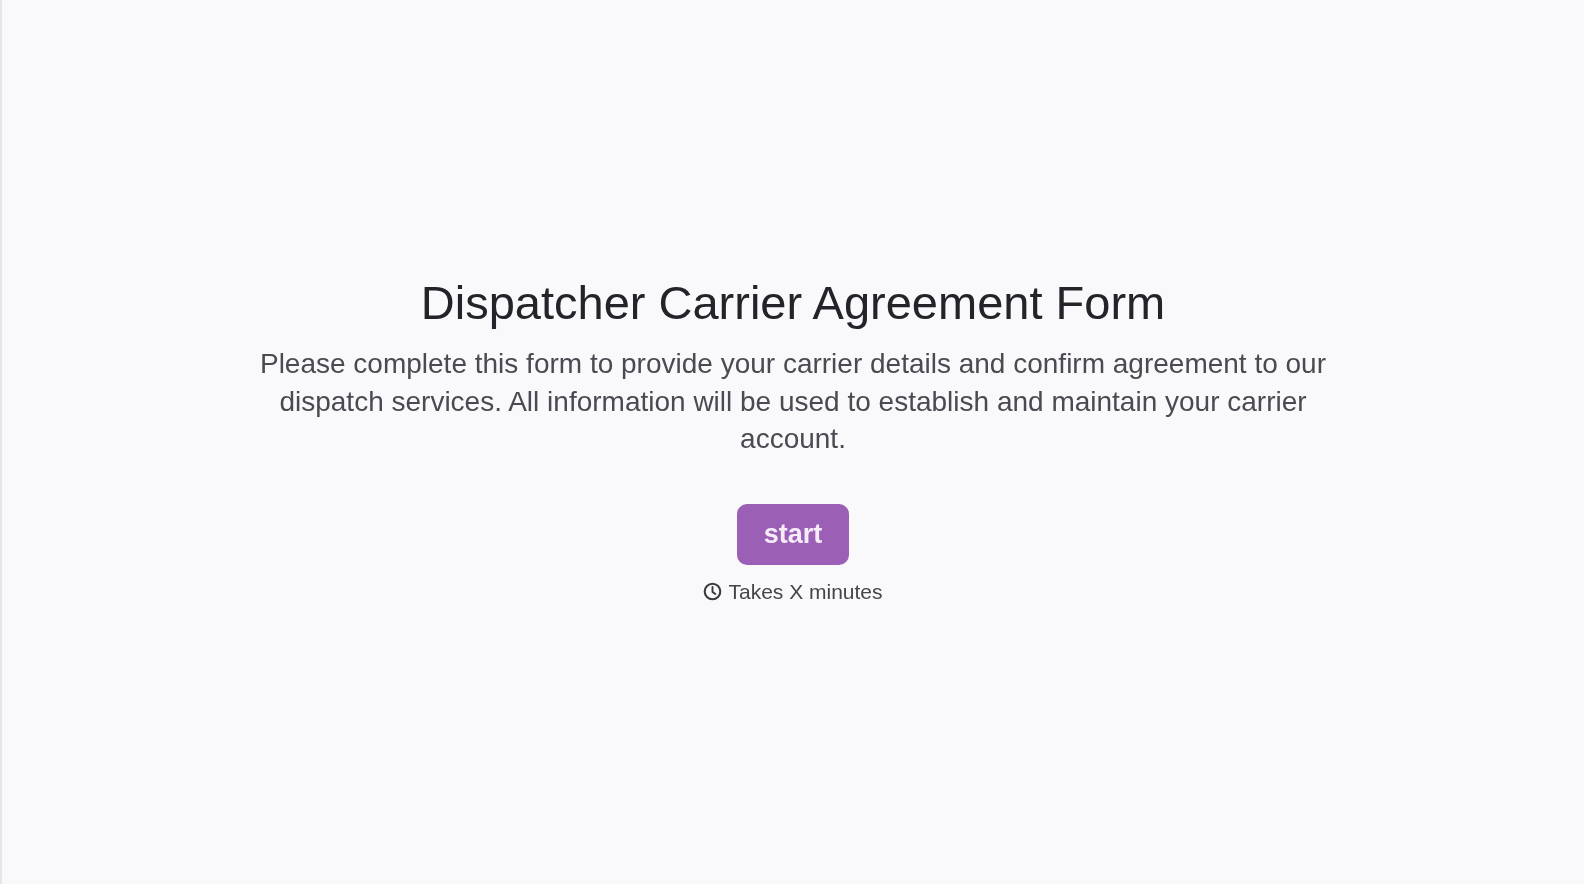  I want to click on form-description: Please complete this form to provide your carrier details and confirm agreement to our dispatch services. All information will be used to establish and maintain your carrier account., so click(793, 402).